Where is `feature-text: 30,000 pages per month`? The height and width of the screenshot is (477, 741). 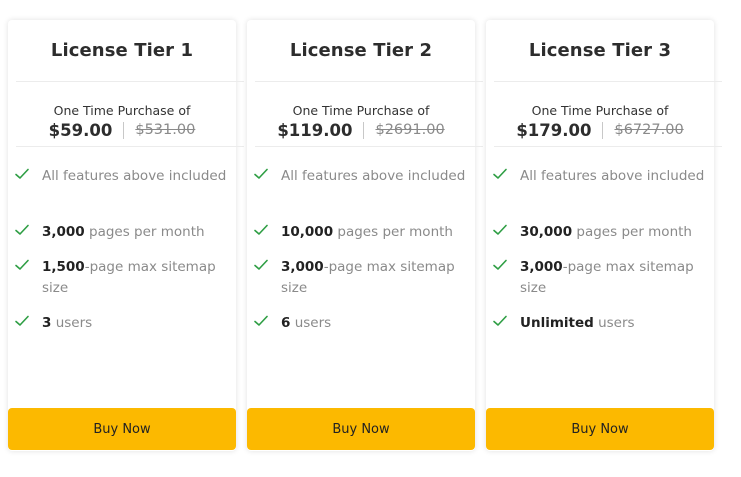 feature-text: 30,000 pages per month is located at coordinates (612, 232).